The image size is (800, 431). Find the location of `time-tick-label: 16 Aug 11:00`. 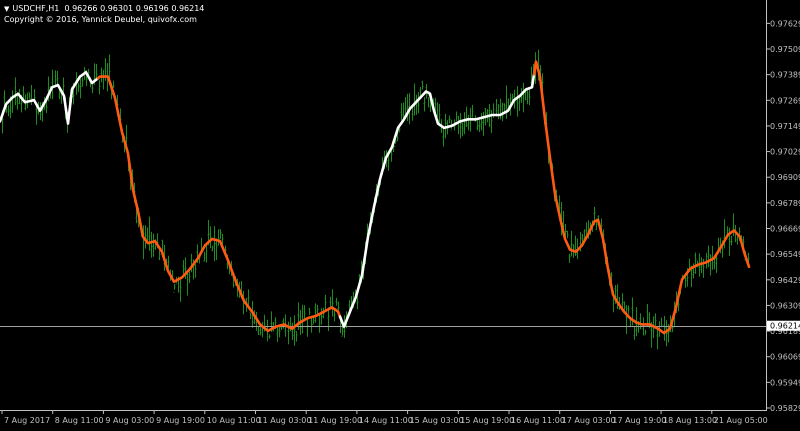

time-tick-label: 16 Aug 11:00 is located at coordinates (538, 420).